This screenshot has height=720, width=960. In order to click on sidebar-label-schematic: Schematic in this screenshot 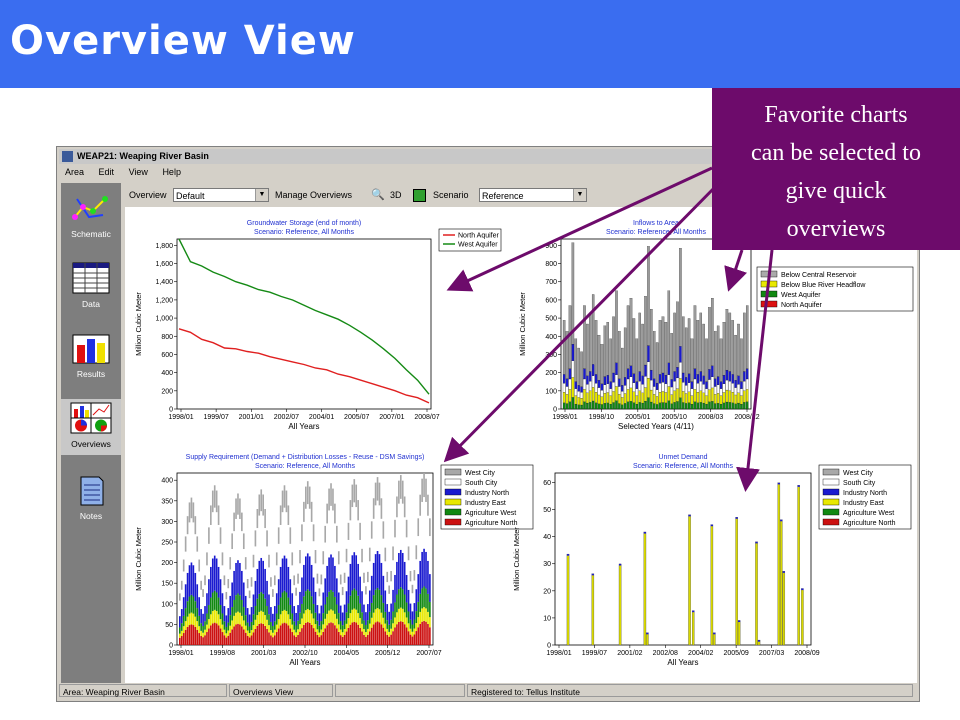, I will do `click(91, 234)`.